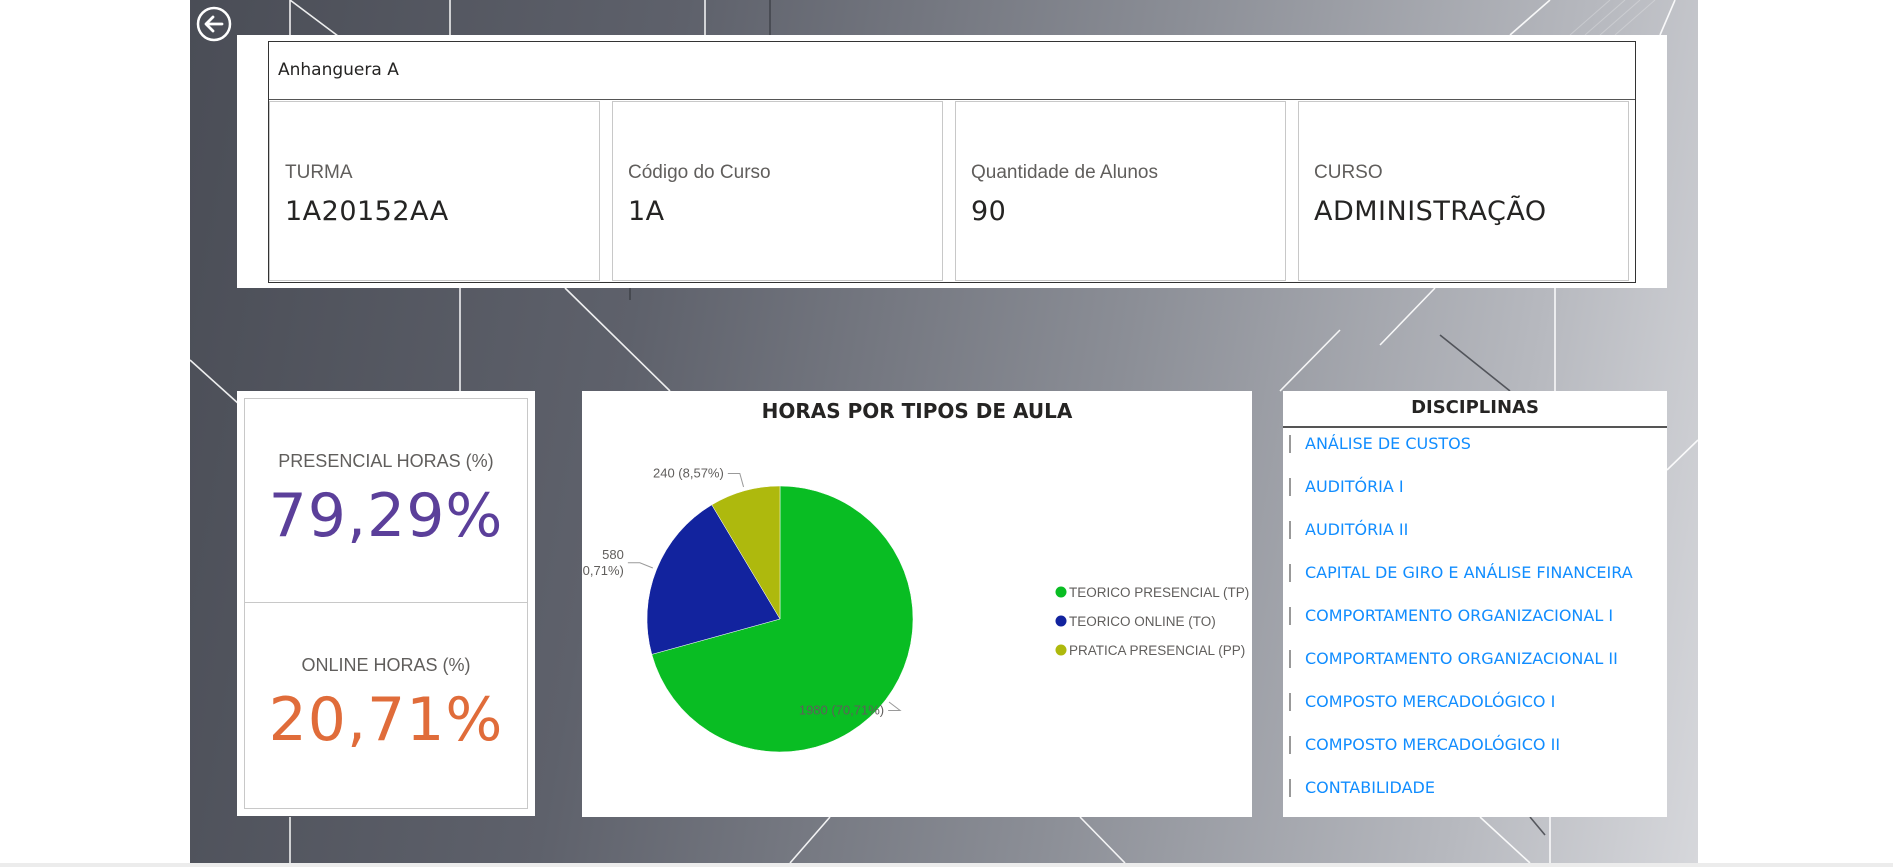 The width and height of the screenshot is (1893, 867). I want to click on presencial-hours-label: PRESENCIAL HORAS (%), so click(386, 461).